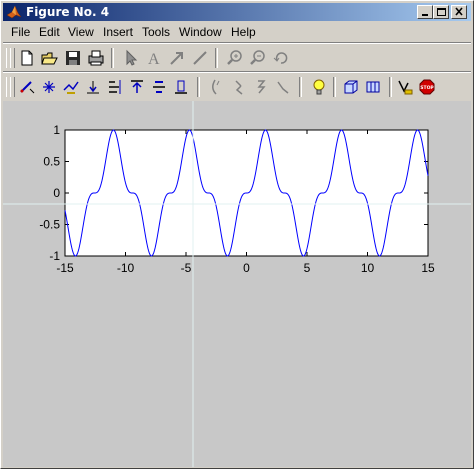 This screenshot has width=474, height=469. I want to click on maximize-button, so click(441, 12).